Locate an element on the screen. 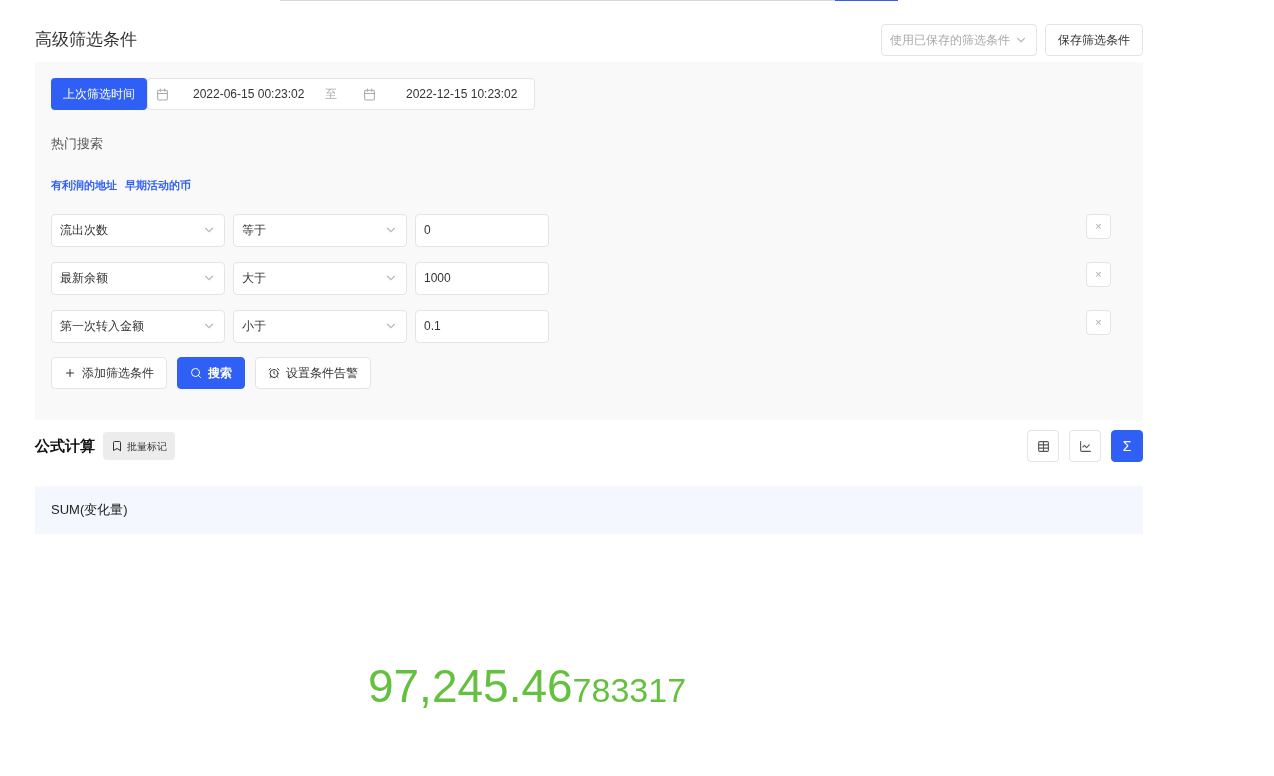  alarm-icon is located at coordinates (274, 372).